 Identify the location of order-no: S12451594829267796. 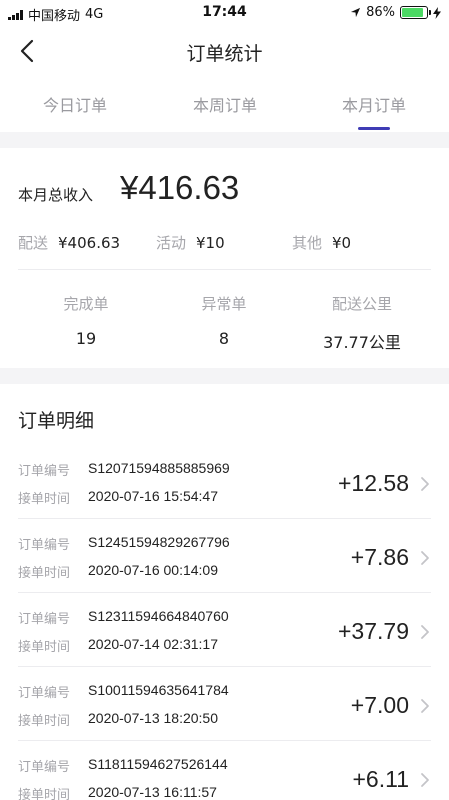
(159, 542).